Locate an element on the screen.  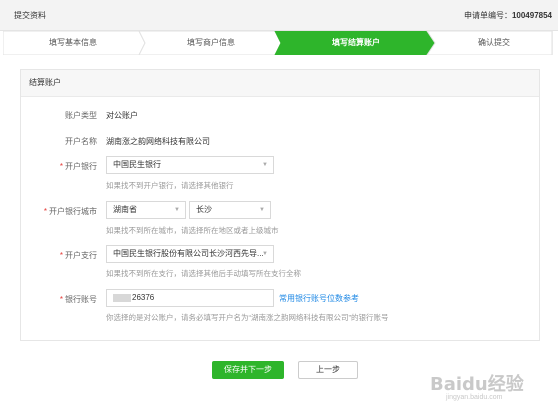
bank-label-text: 开户银行 is located at coordinates (81, 166).